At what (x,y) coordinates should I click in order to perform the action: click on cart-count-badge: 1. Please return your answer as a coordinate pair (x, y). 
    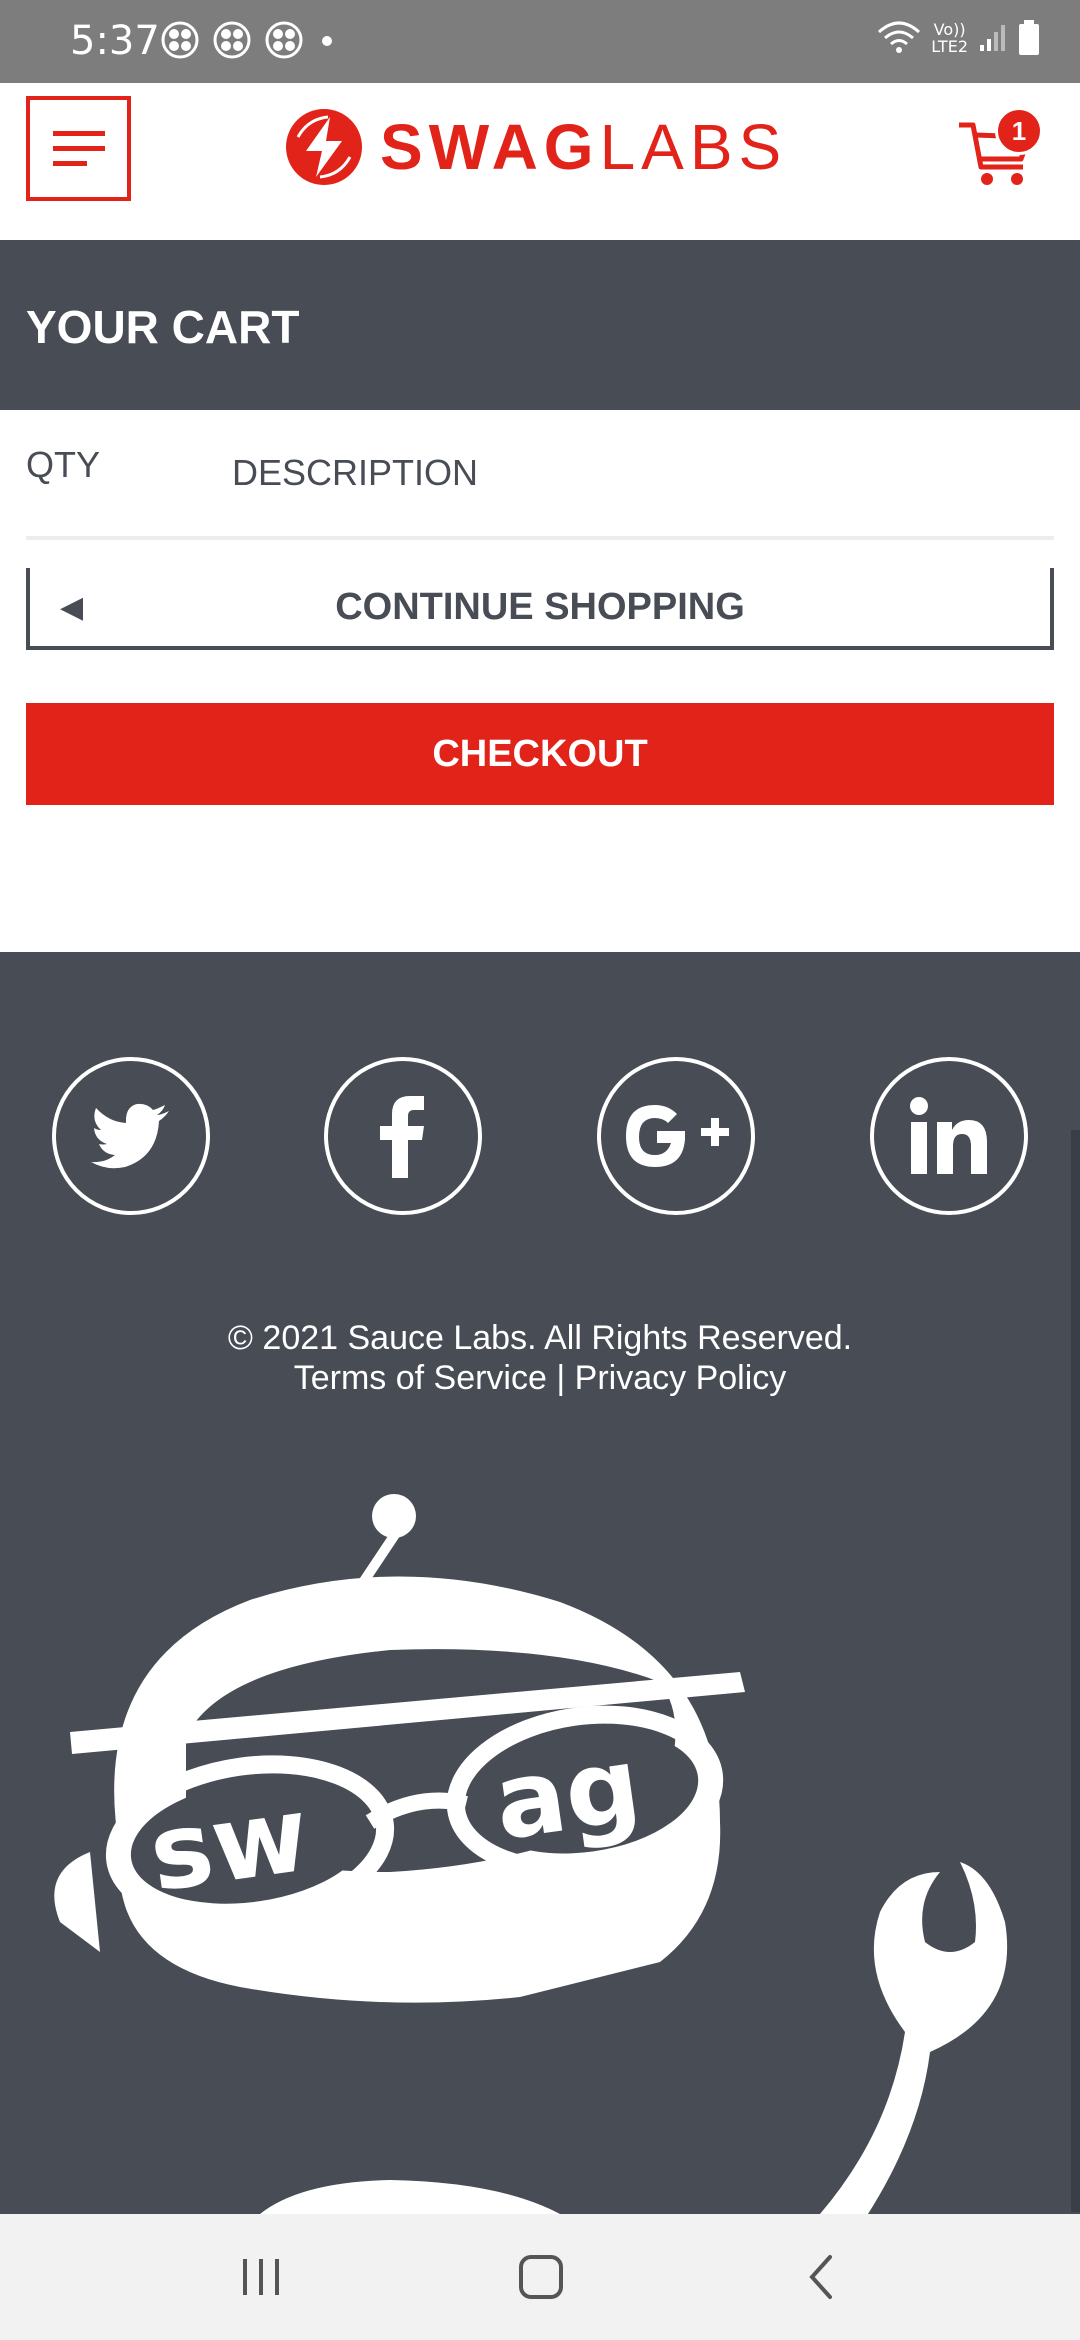
    Looking at the image, I should click on (1019, 131).